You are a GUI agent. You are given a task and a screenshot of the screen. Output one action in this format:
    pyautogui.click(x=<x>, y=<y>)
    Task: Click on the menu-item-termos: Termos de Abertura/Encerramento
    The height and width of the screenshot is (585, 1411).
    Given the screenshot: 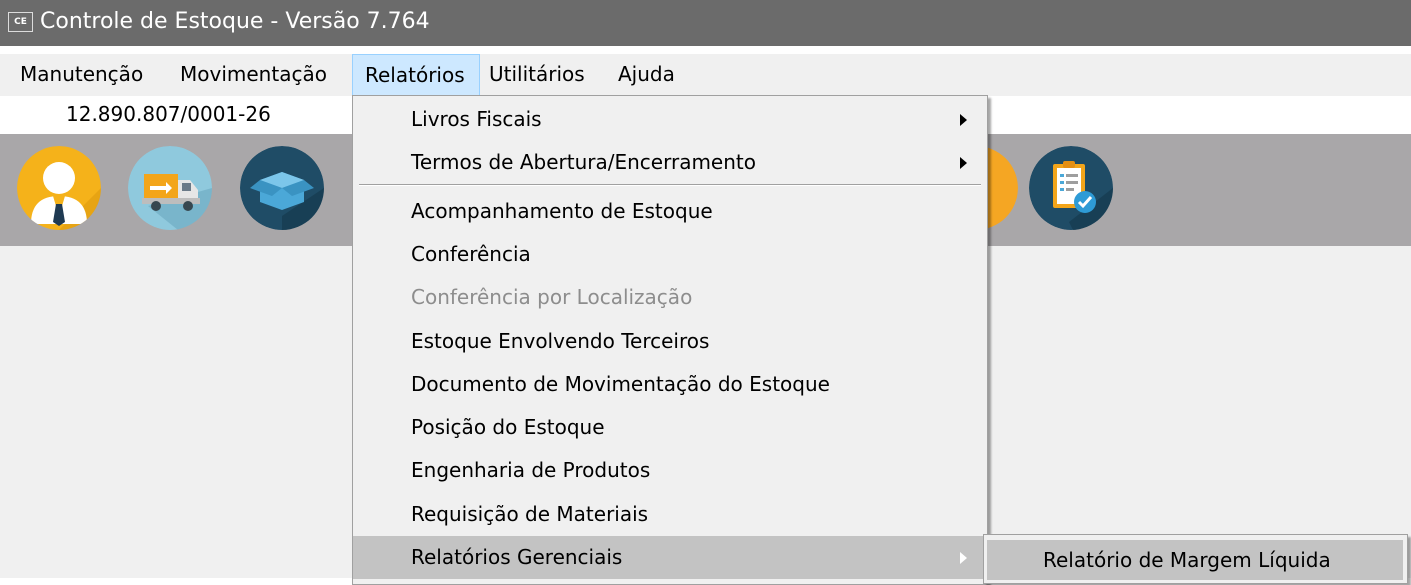 What is the action you would take?
    pyautogui.click(x=670, y=162)
    